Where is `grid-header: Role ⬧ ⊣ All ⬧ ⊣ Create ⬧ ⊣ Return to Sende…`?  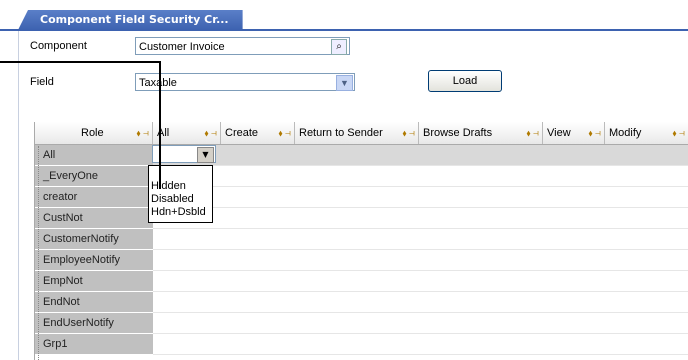 grid-header: Role ⬧ ⊣ All ⬧ ⊣ Create ⬧ ⊣ Return to Sende… is located at coordinates (361, 133).